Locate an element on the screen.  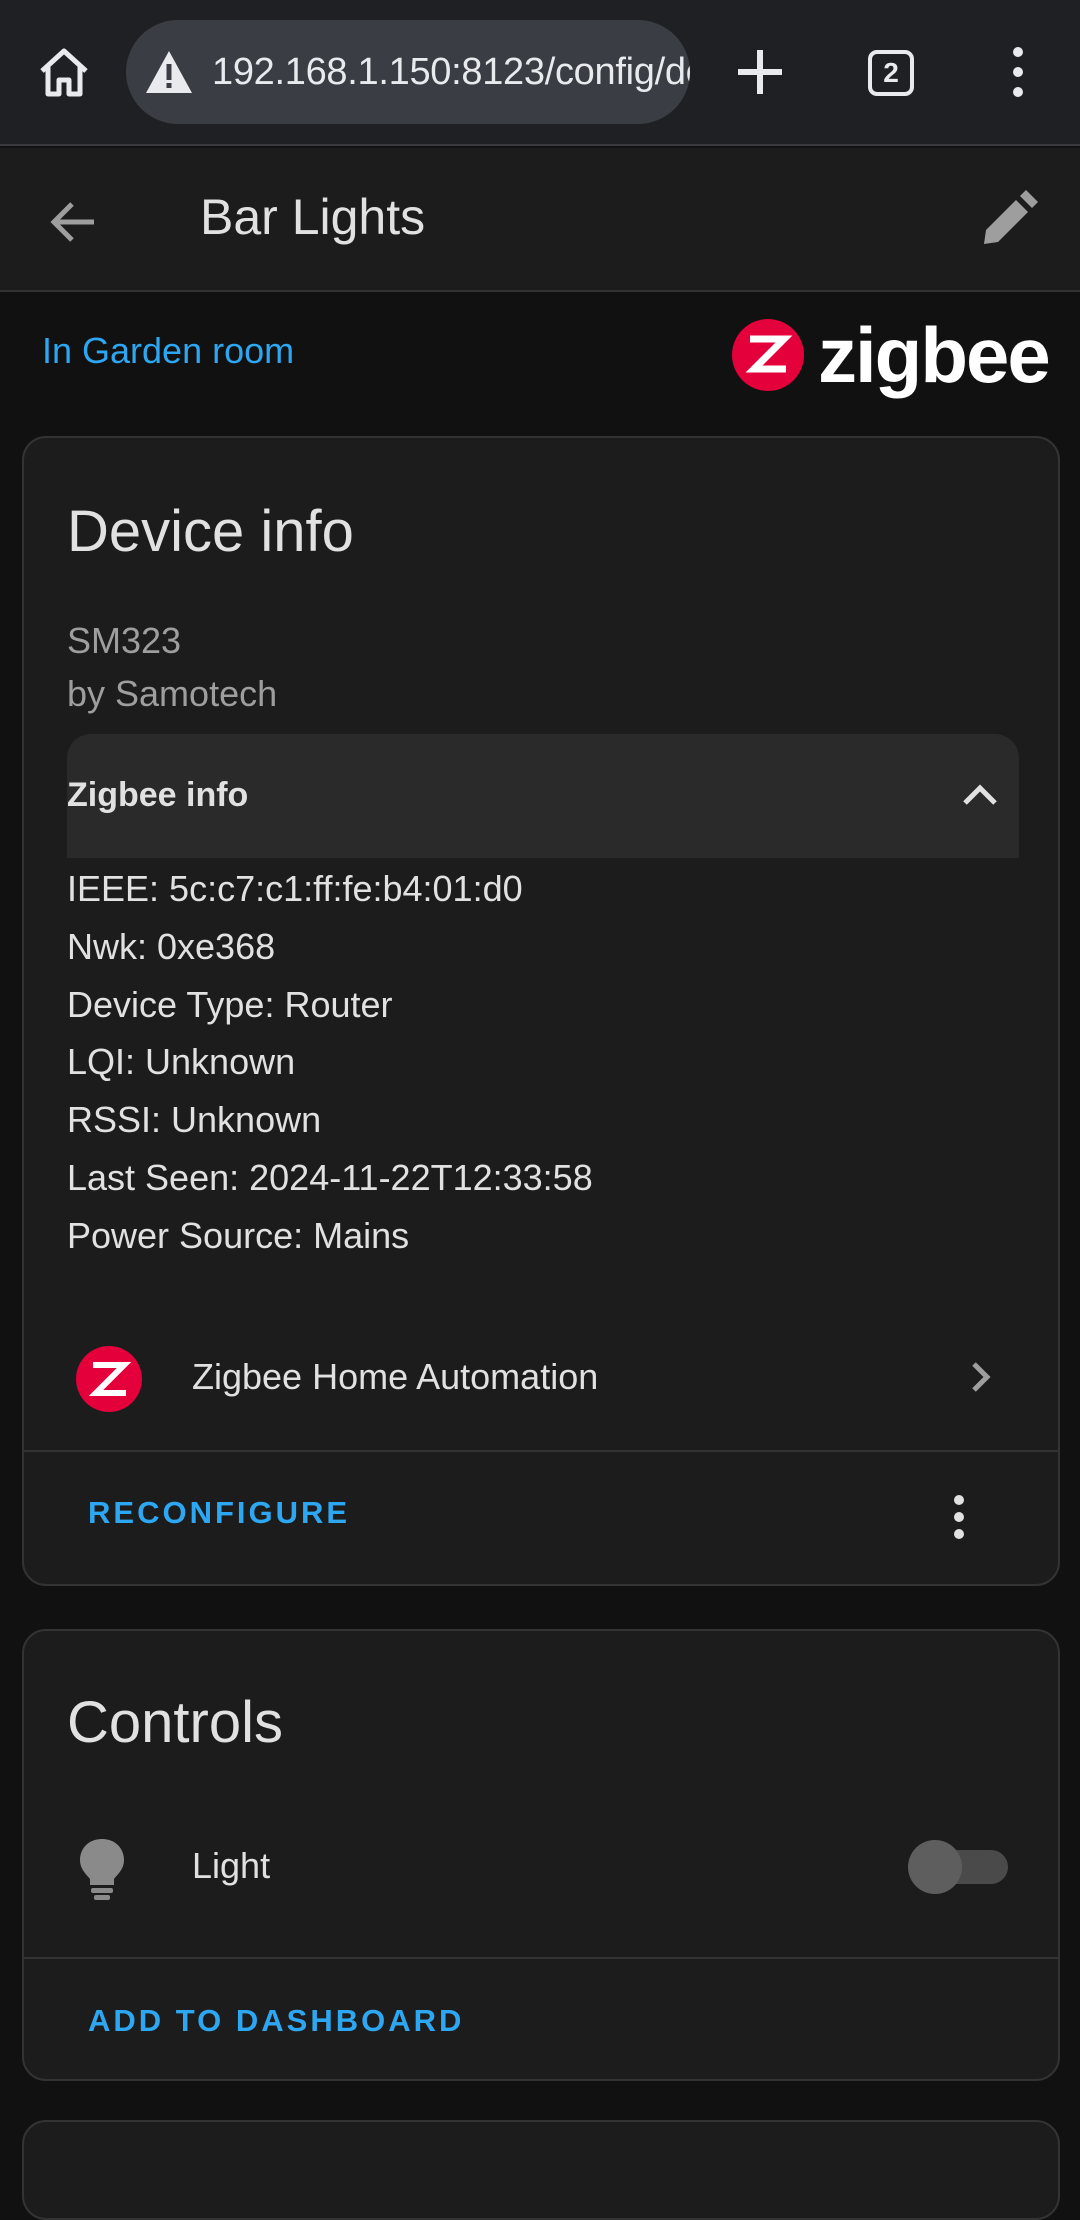
browser-toolbar: 192.168.1.150:8123/config/de 2 is located at coordinates (540, 73).